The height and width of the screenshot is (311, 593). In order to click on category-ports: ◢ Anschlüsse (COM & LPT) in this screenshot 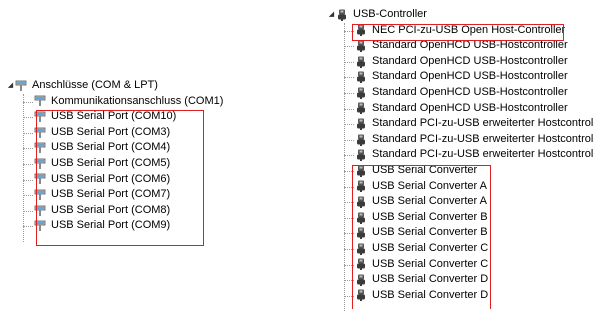, I will do `click(114, 86)`.